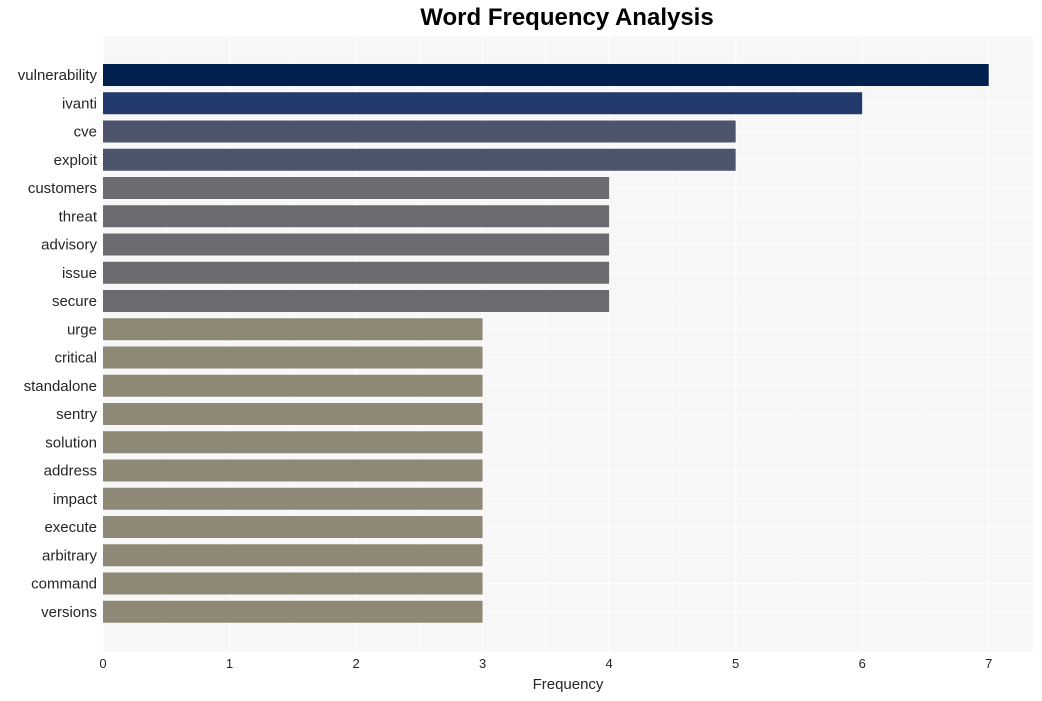 The height and width of the screenshot is (701, 1042). I want to click on bar-standalone, so click(293, 385).